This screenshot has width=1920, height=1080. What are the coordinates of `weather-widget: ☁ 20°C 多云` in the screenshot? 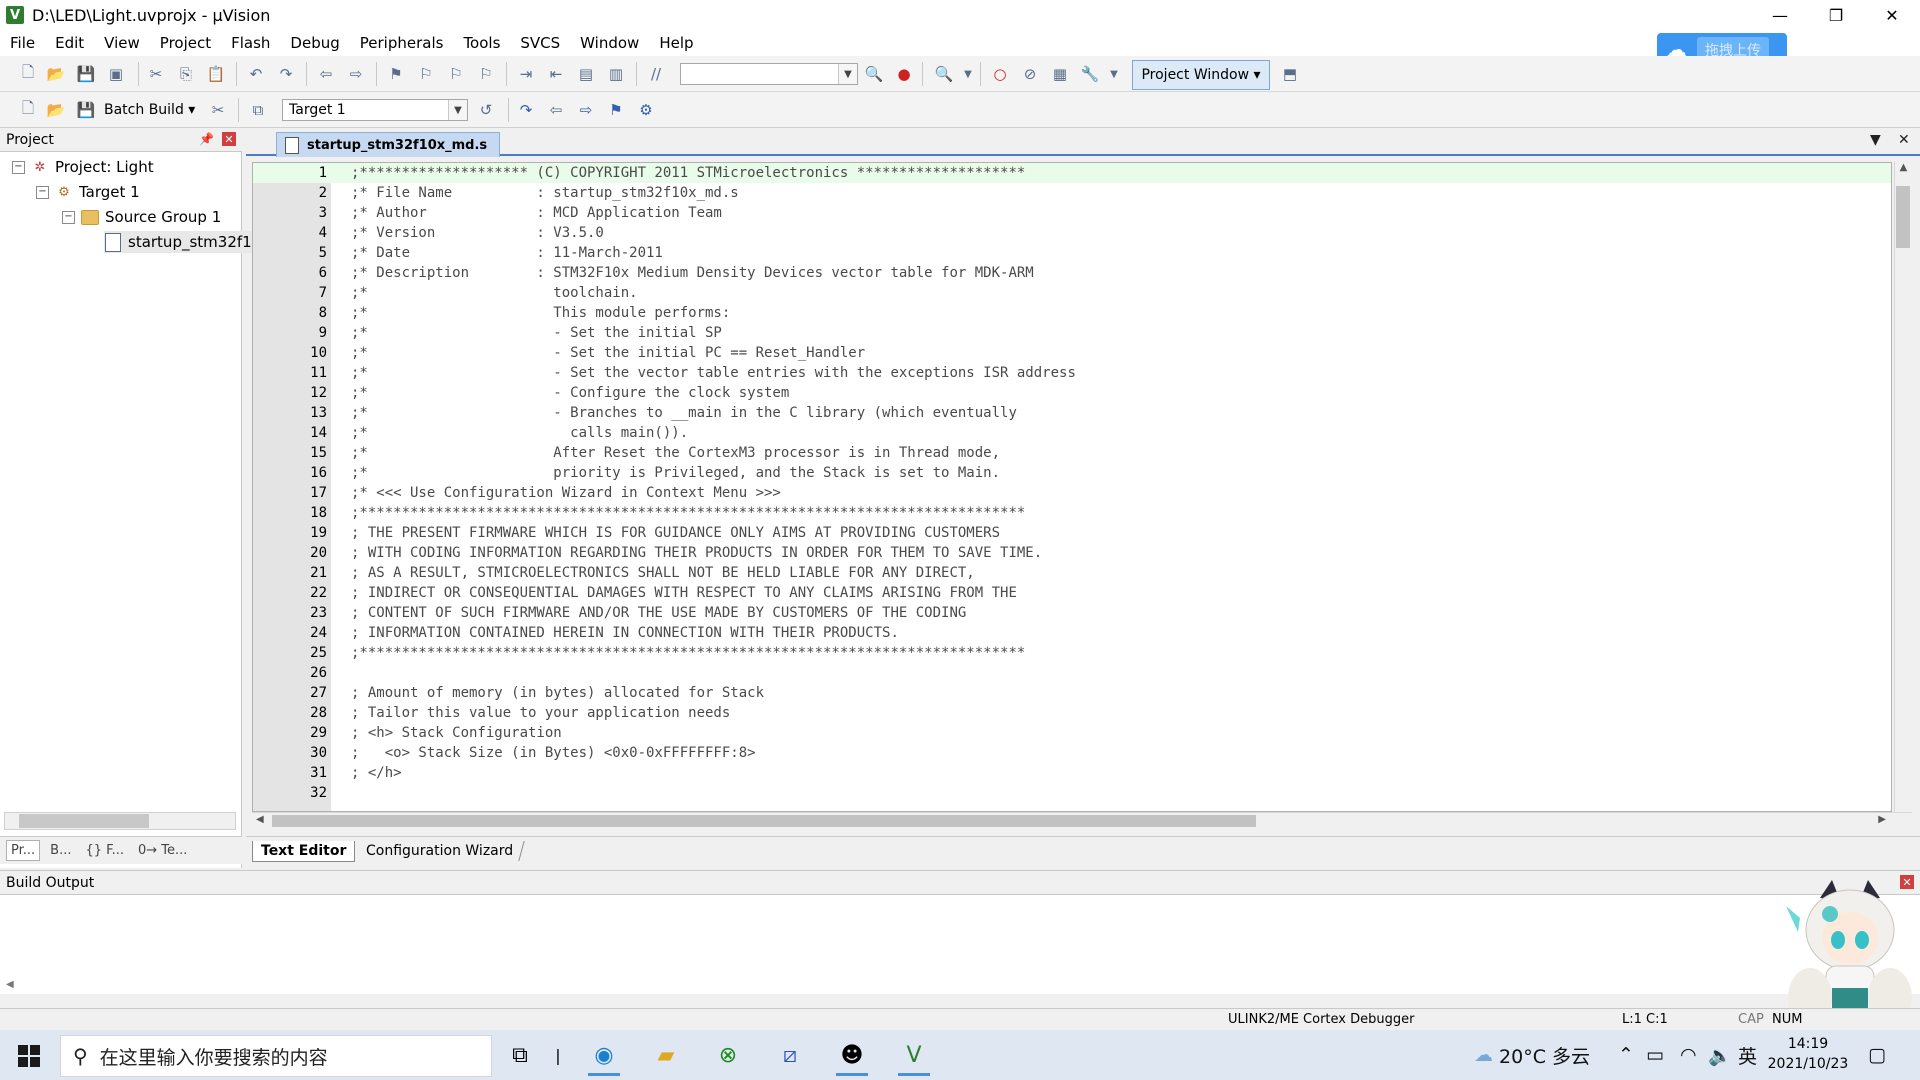 It's located at (1532, 1055).